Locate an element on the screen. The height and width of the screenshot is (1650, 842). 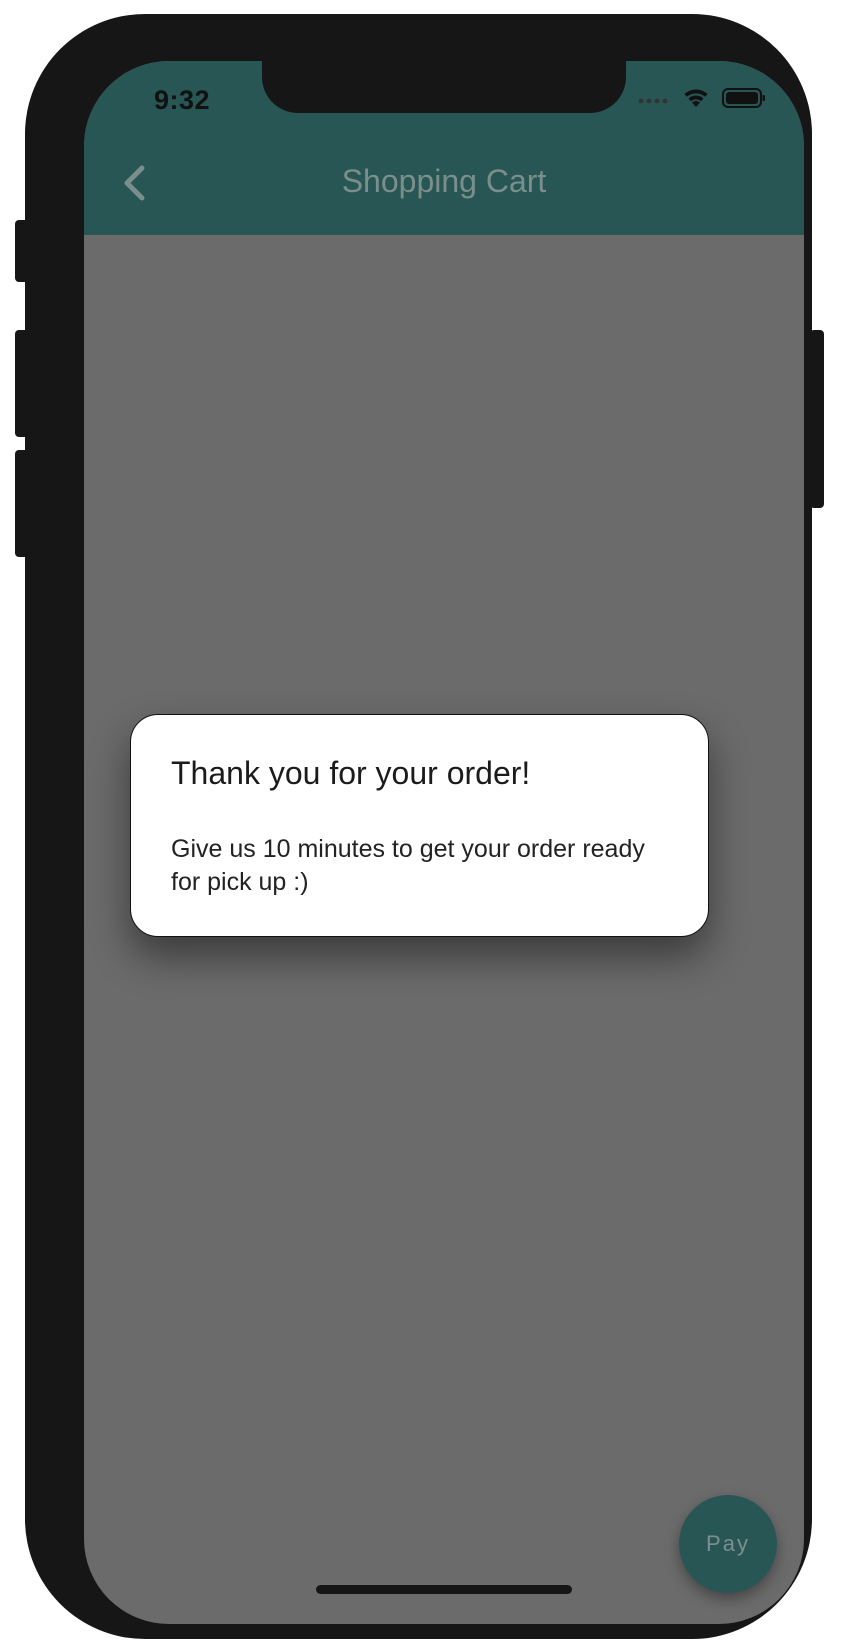
wifi-icon is located at coordinates (696, 100).